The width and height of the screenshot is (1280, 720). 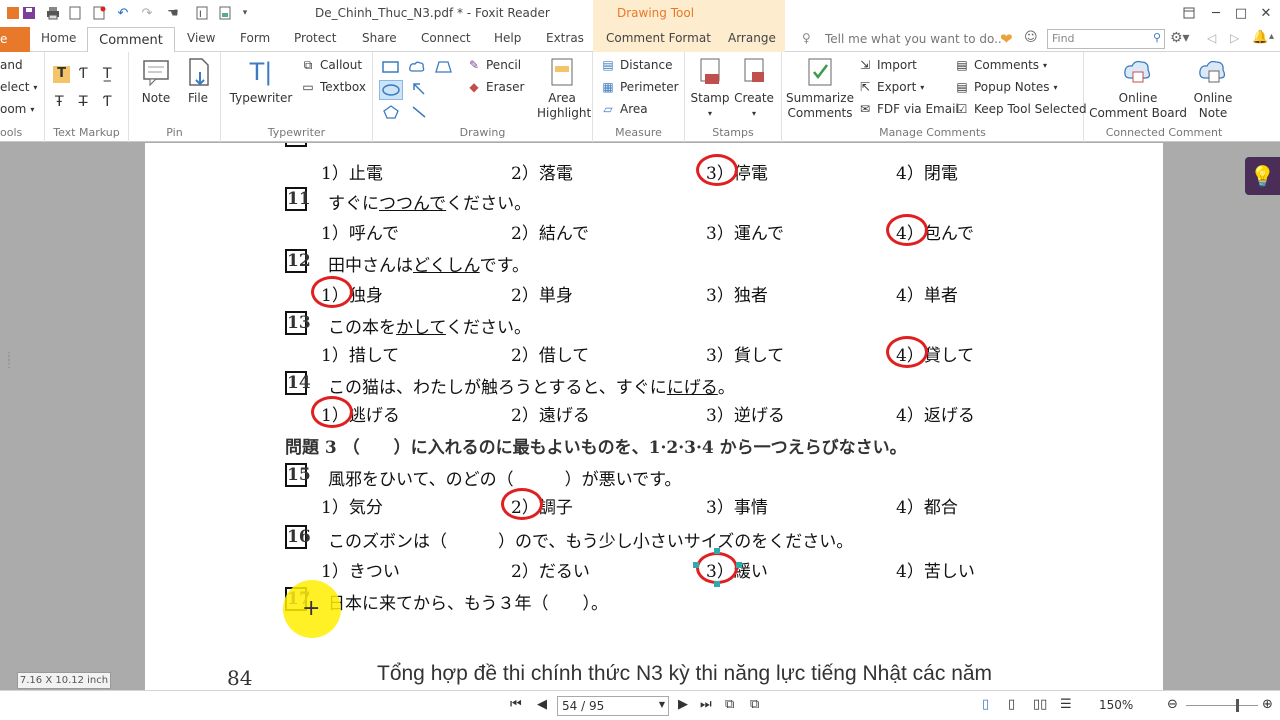 What do you see at coordinates (1189, 13) in the screenshot?
I see `restore-panel-icon` at bounding box center [1189, 13].